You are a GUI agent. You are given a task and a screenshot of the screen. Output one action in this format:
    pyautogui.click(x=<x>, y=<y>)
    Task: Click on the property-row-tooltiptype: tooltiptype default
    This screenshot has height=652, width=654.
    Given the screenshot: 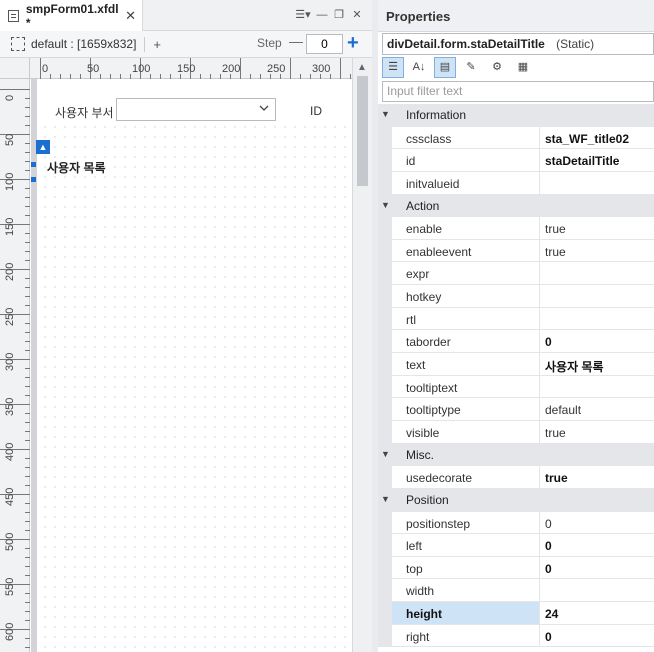 What is the action you would take?
    pyautogui.click(x=516, y=409)
    